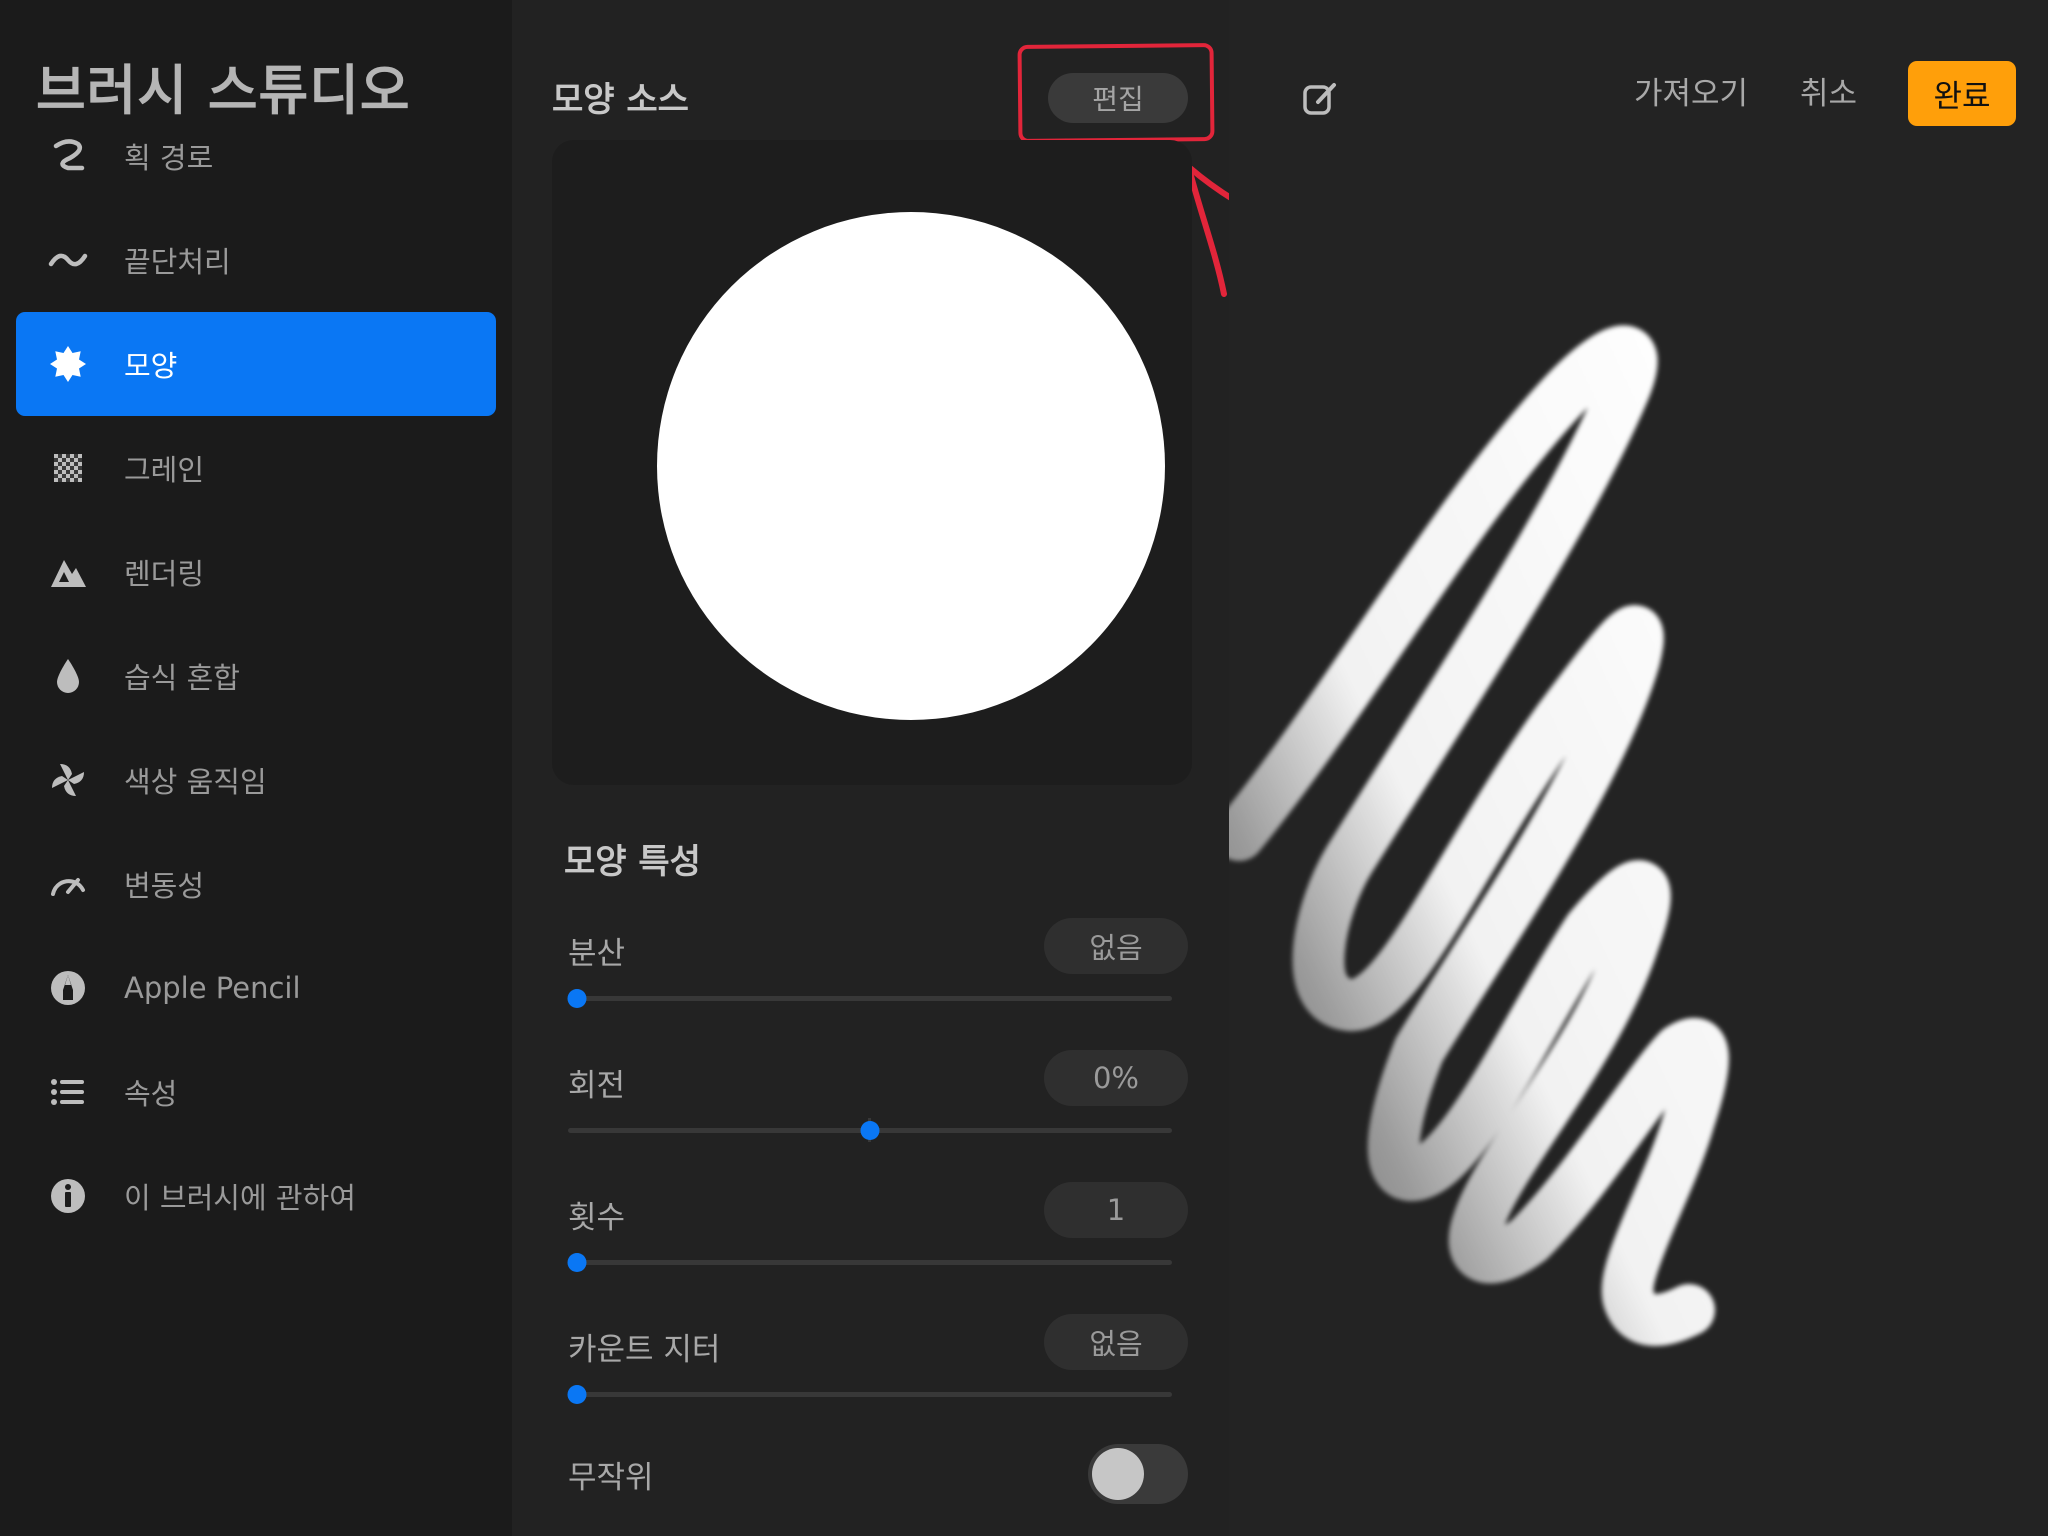  What do you see at coordinates (870, 1394) in the screenshot?
I see `count-jitter-slider` at bounding box center [870, 1394].